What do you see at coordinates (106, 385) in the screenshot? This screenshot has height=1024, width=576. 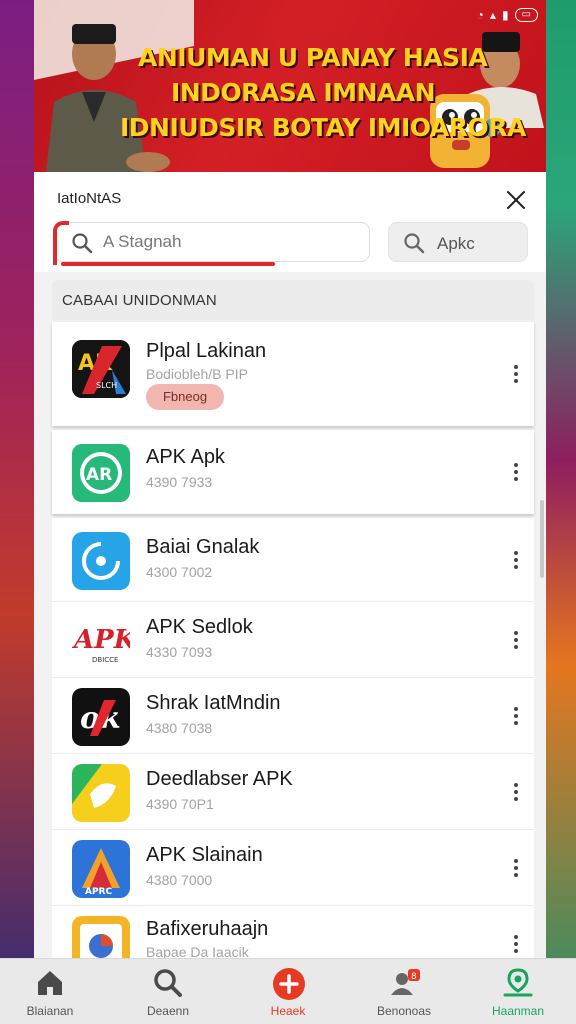 I see `svg-text: SLCH` at bounding box center [106, 385].